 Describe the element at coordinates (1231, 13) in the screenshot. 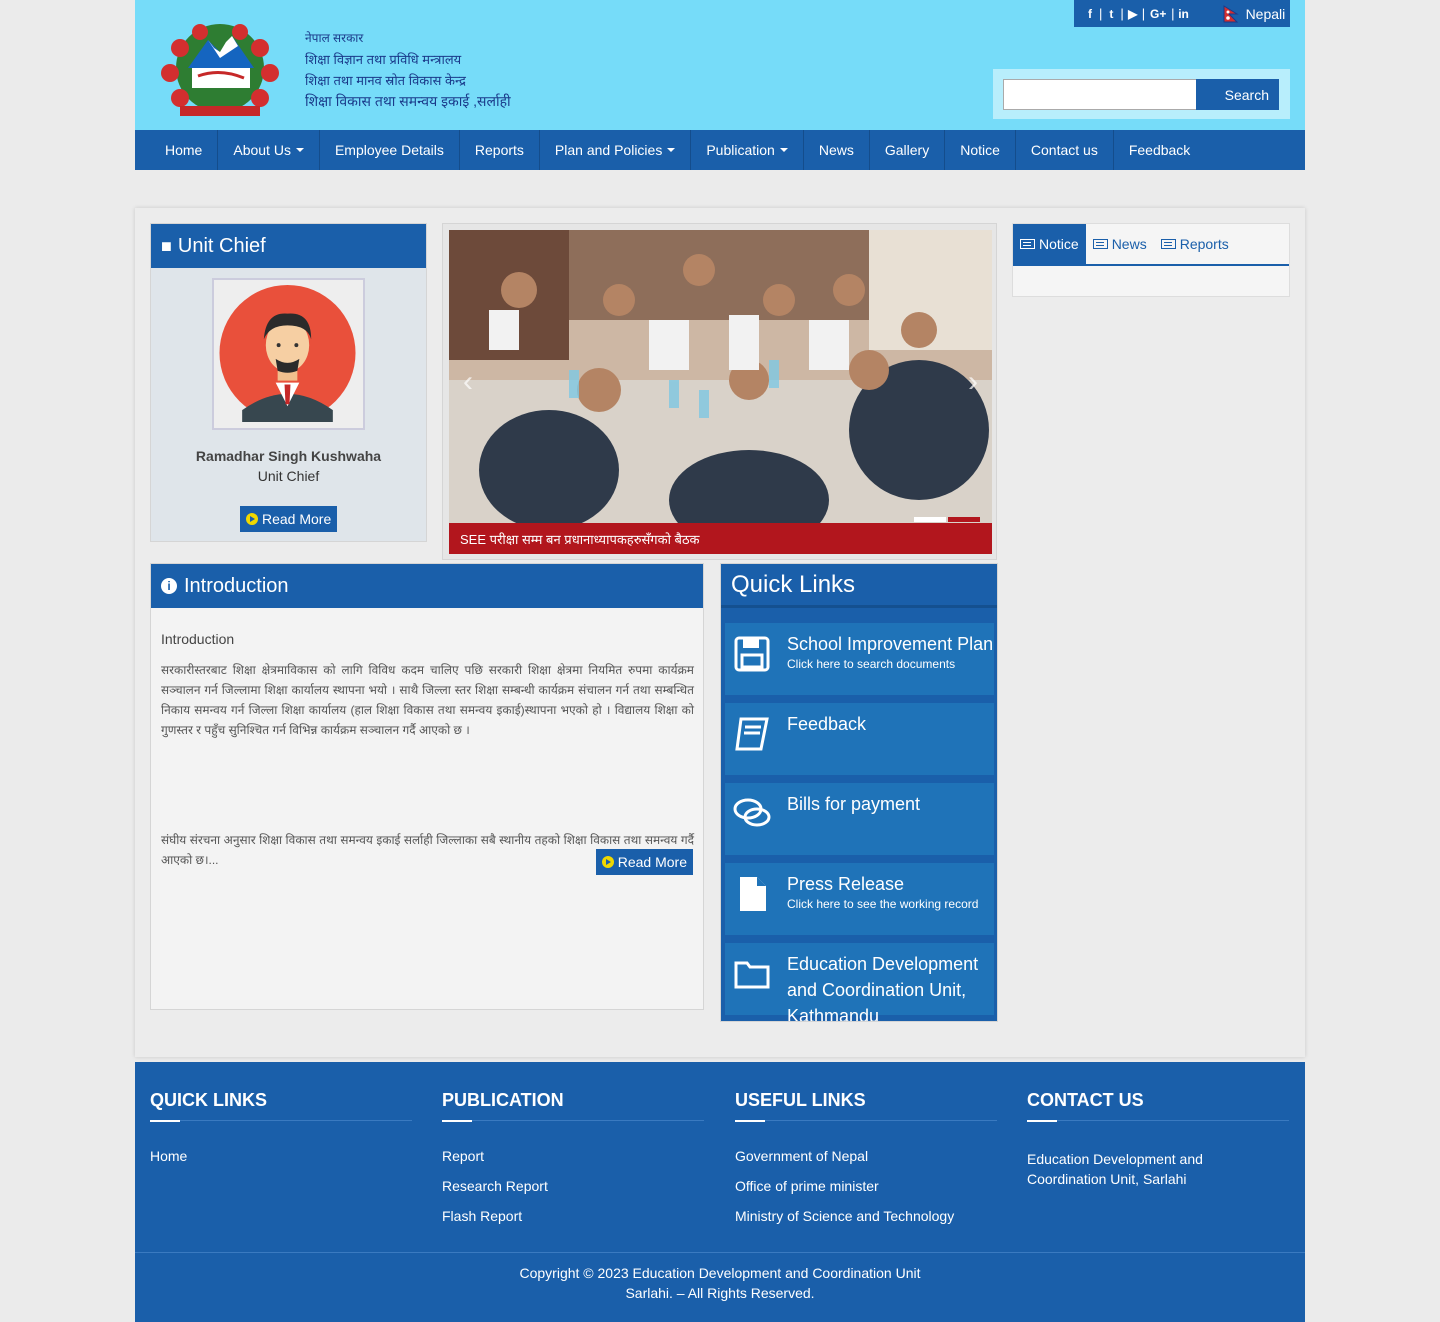

I see `nepal-flag-icon` at that location.